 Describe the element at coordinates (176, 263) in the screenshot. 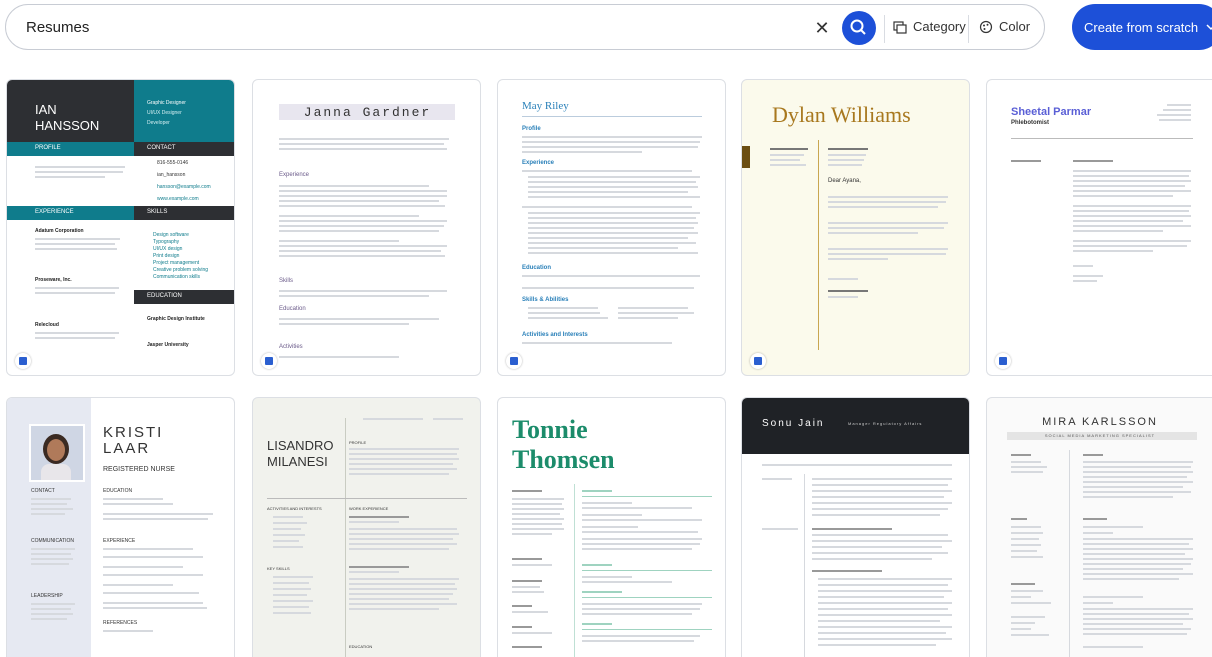

I see `skill-item: Project management` at that location.